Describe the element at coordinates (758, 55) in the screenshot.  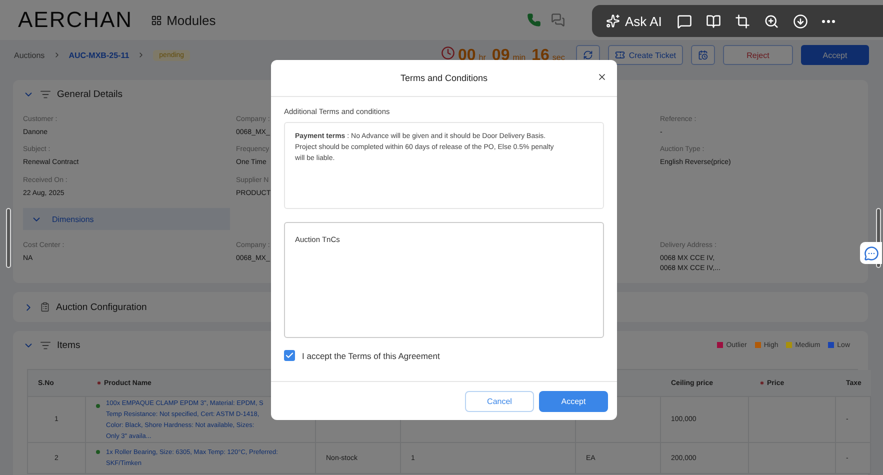
I see `reject-button: Reject` at that location.